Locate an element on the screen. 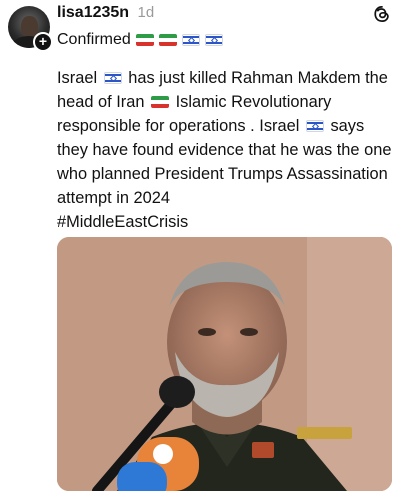  status-label: Confirmed is located at coordinates (94, 39).